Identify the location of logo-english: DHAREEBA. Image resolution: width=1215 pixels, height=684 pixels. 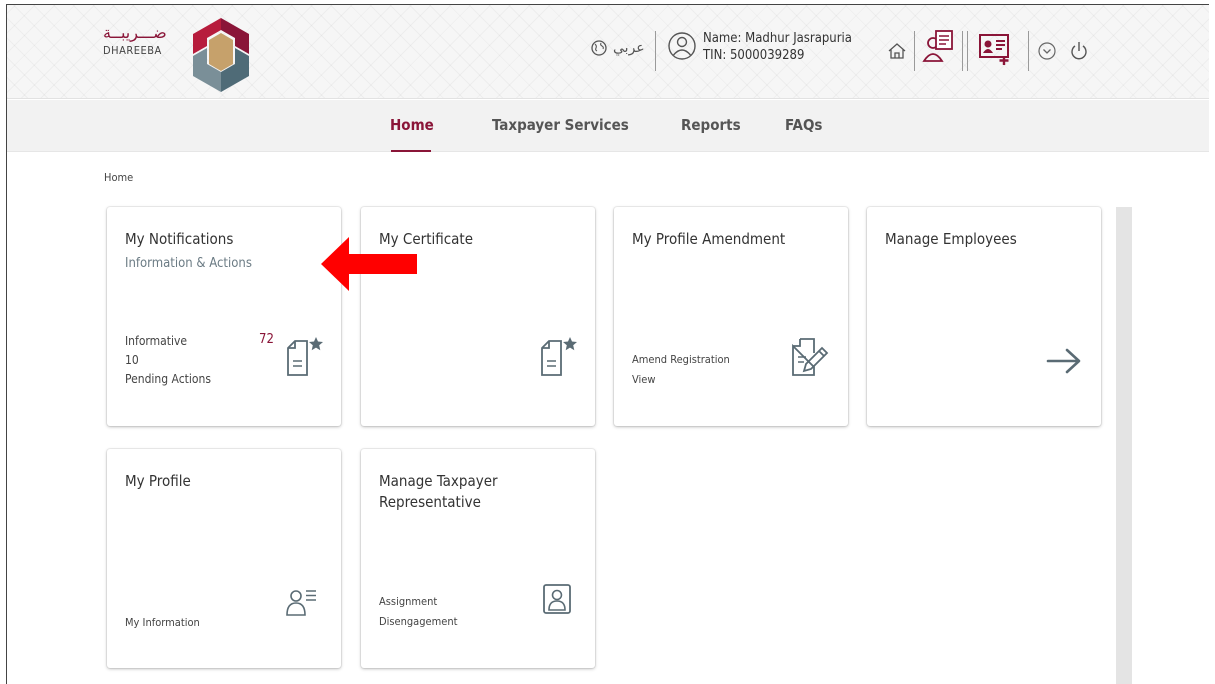
(132, 50).